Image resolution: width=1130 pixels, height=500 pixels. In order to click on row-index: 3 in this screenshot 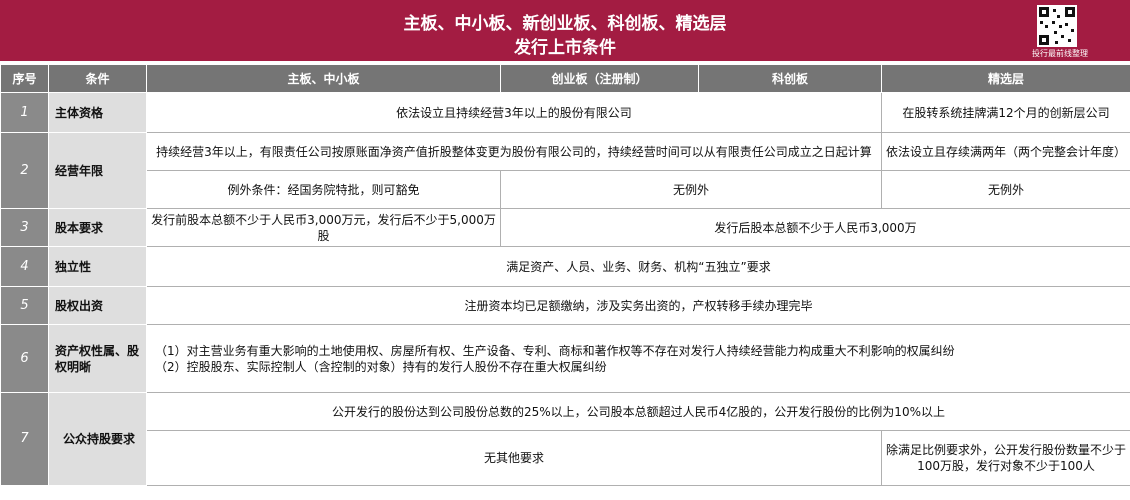, I will do `click(24, 227)`.